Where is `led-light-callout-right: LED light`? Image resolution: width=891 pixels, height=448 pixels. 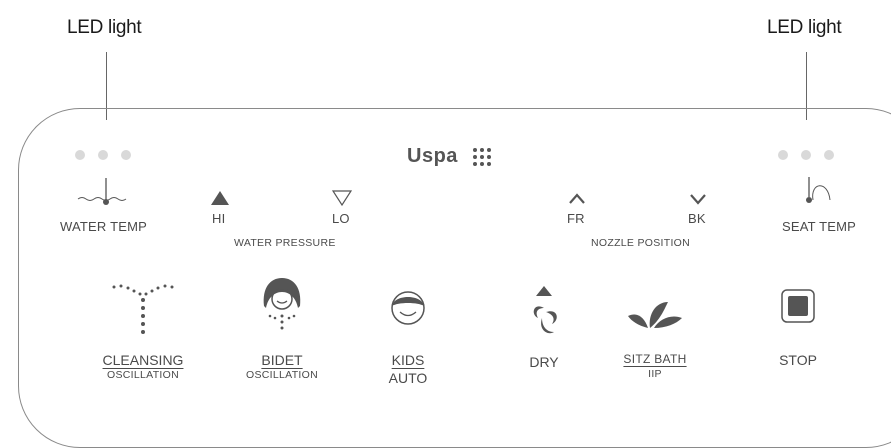 led-light-callout-right: LED light is located at coordinates (804, 27).